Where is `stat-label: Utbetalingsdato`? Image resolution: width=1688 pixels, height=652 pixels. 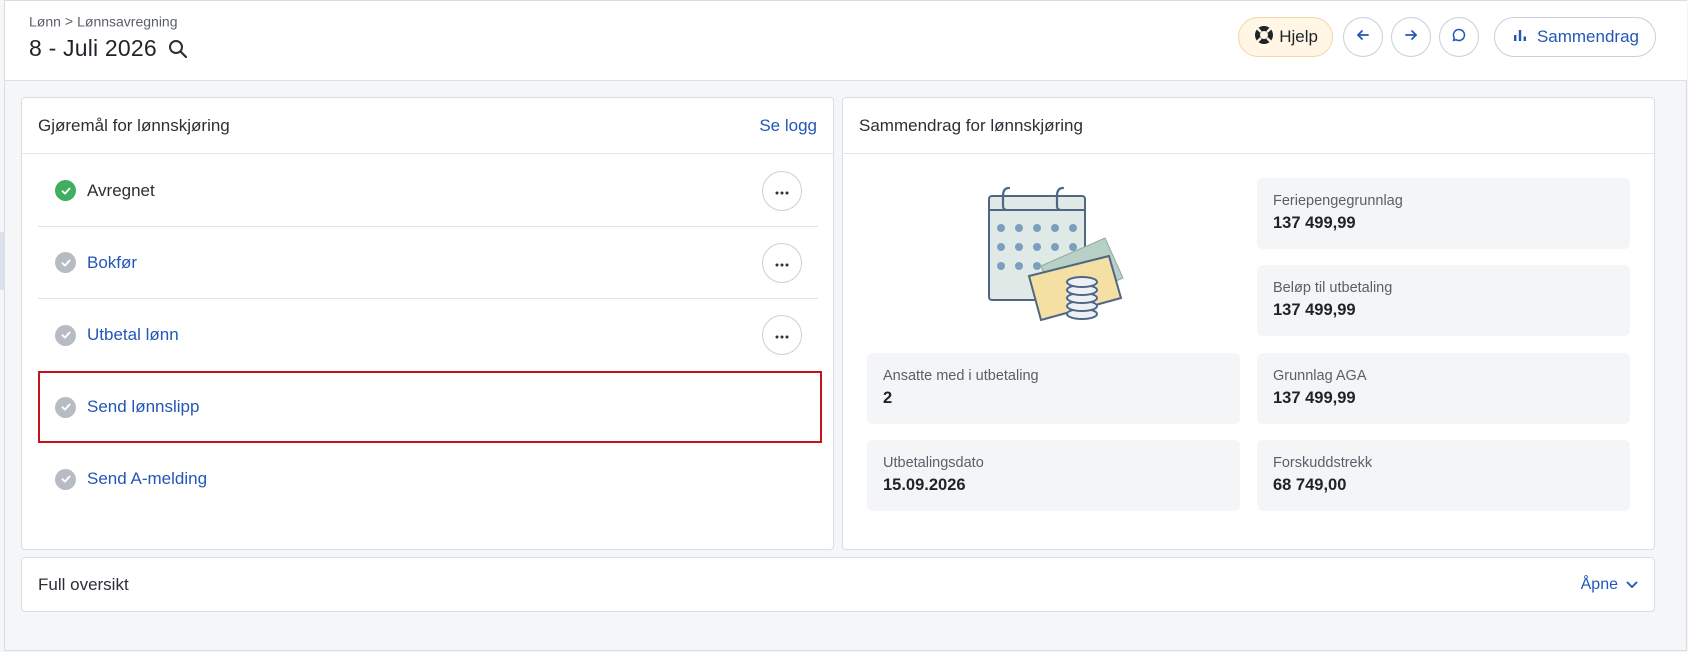
stat-label: Utbetalingsdato is located at coordinates (933, 463).